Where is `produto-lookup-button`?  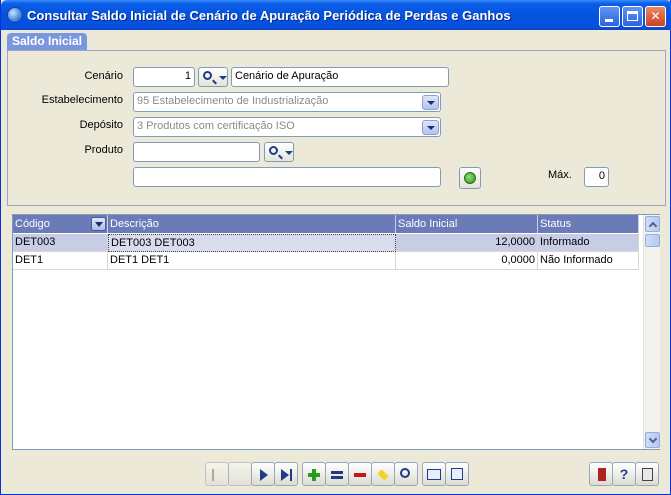 produto-lookup-button is located at coordinates (279, 152).